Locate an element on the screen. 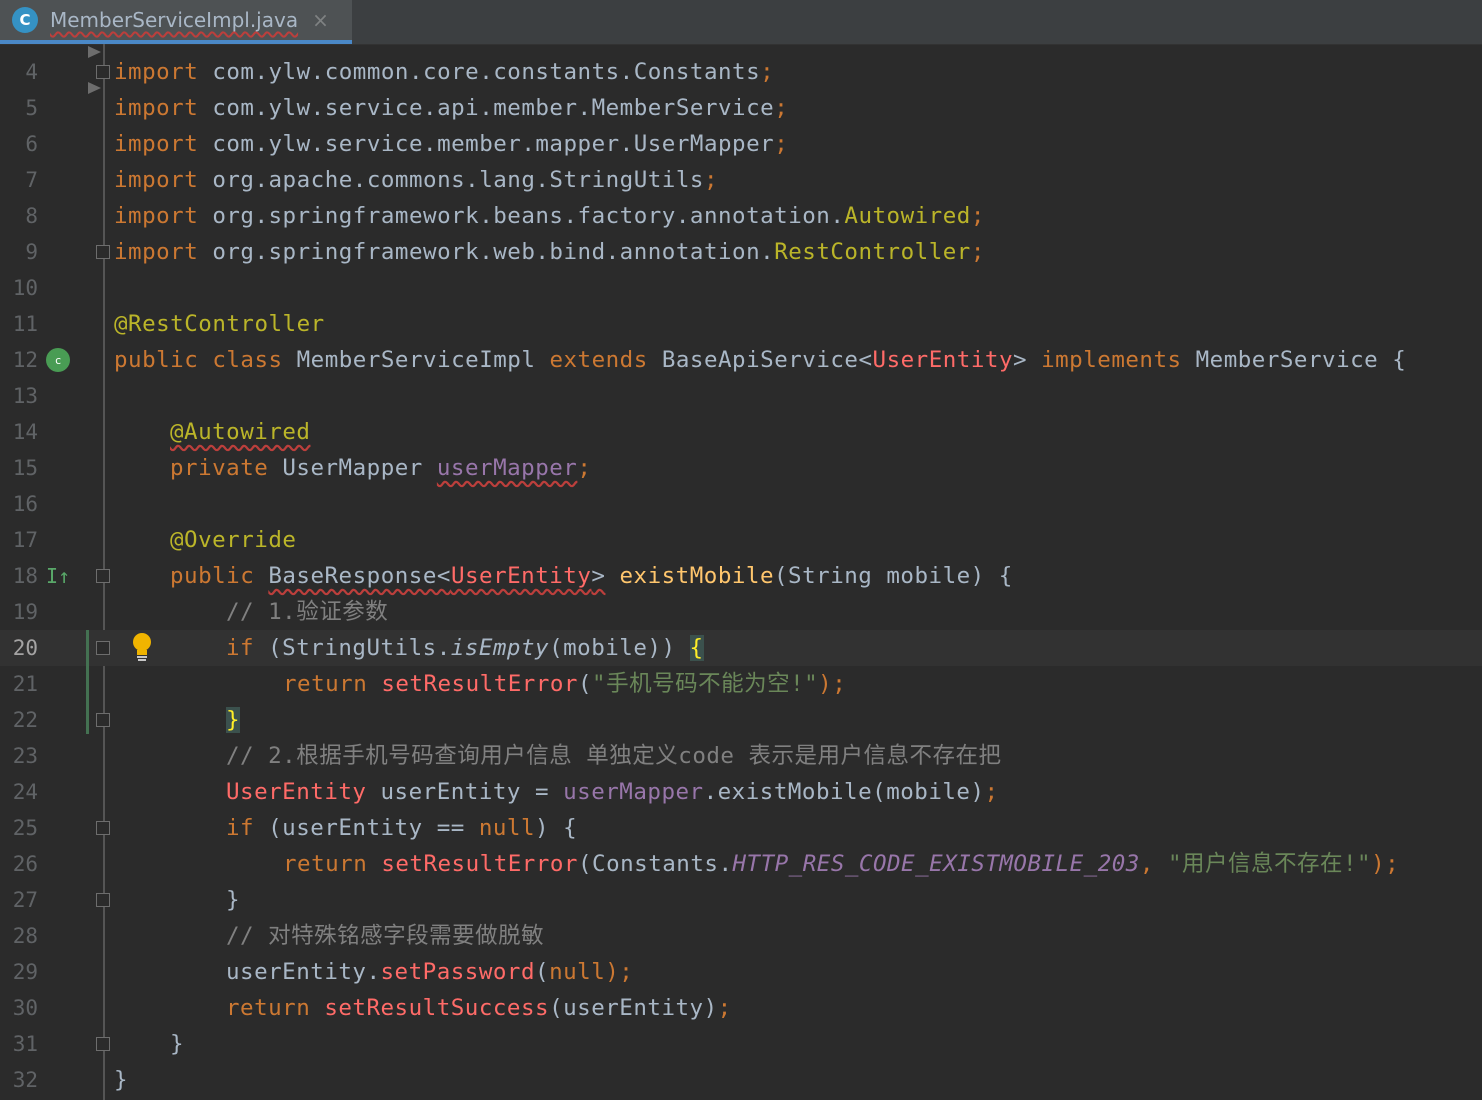 The height and width of the screenshot is (1100, 1482). code-text: if (userEntity == null) { is located at coordinates (402, 828).